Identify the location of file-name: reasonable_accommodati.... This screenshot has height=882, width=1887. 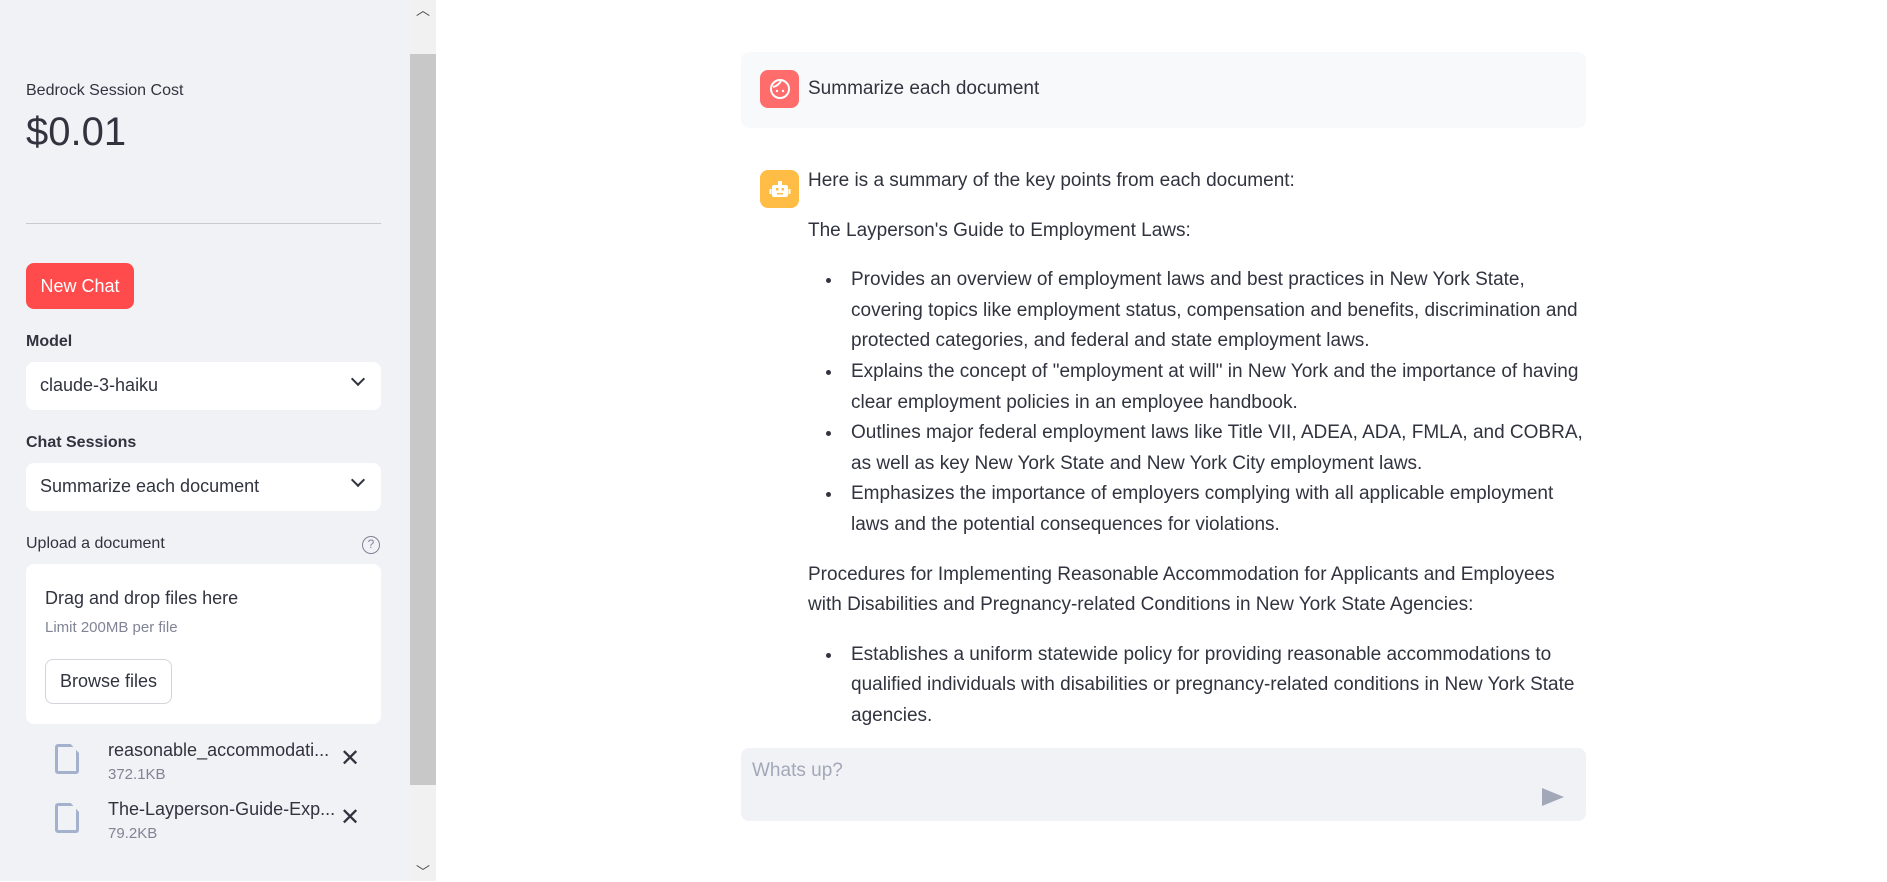
(219, 750).